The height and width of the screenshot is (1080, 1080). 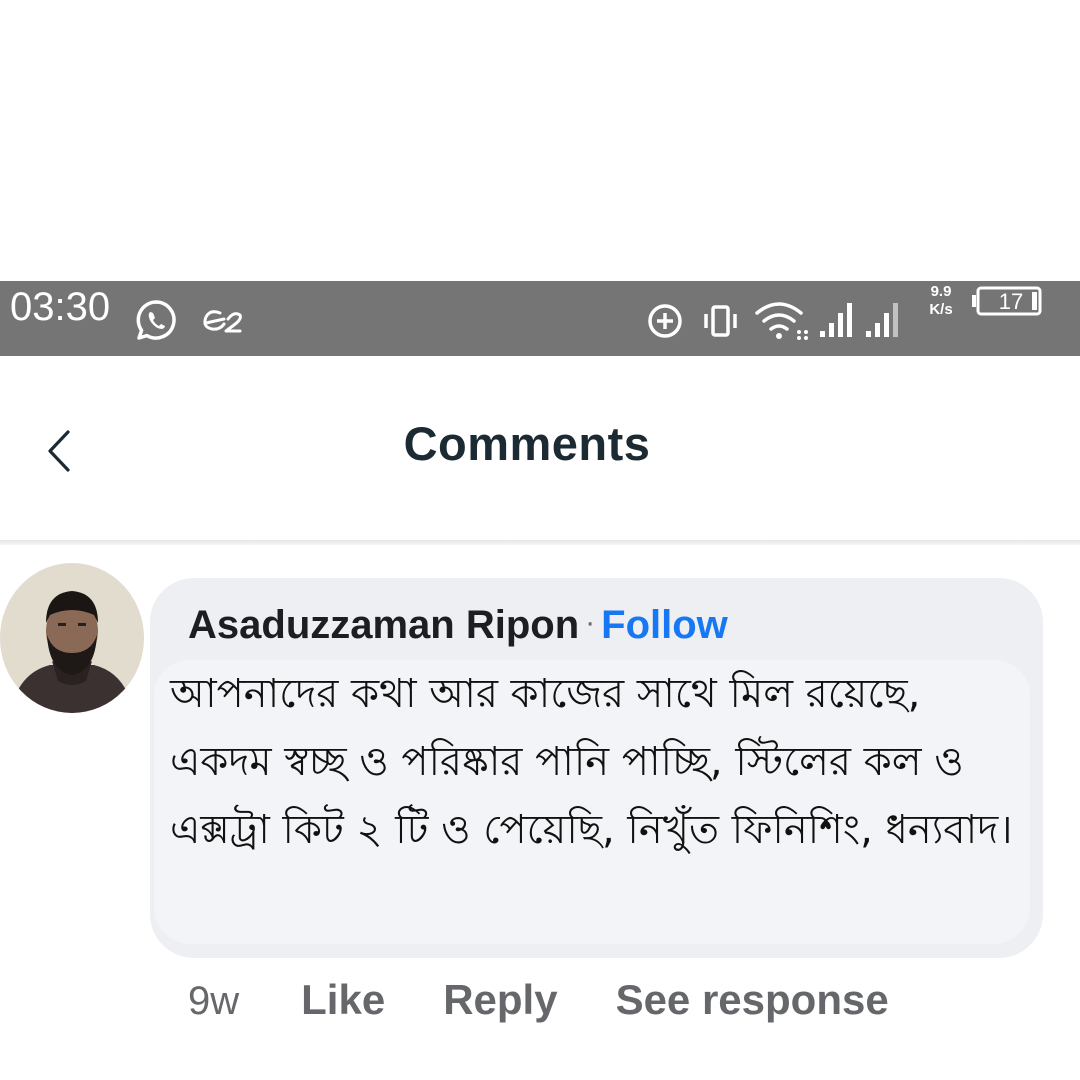 What do you see at coordinates (383, 625) in the screenshot?
I see `comment-author-name: Asaduzzaman Ripon` at bounding box center [383, 625].